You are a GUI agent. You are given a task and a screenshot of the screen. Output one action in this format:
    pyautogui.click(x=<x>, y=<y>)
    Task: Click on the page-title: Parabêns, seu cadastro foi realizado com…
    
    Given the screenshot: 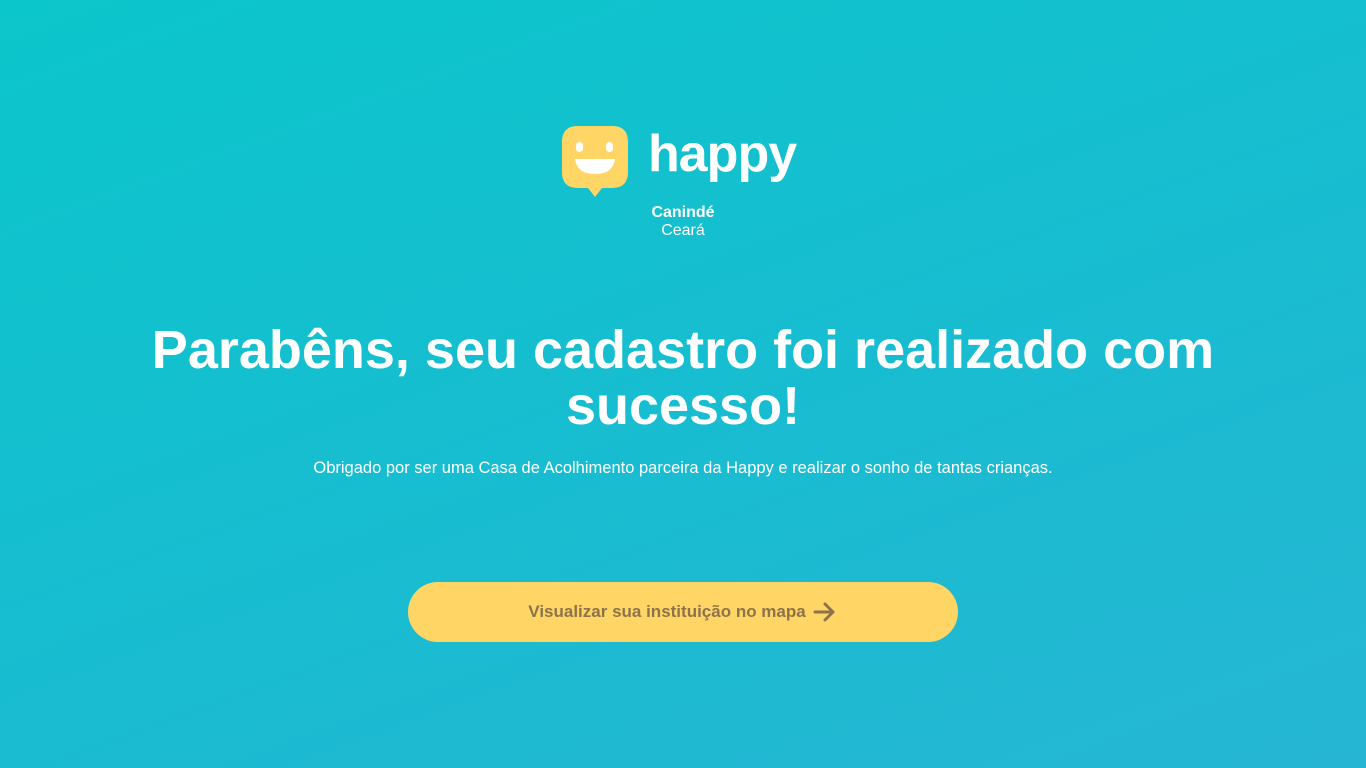 What is the action you would take?
    pyautogui.click(x=683, y=378)
    